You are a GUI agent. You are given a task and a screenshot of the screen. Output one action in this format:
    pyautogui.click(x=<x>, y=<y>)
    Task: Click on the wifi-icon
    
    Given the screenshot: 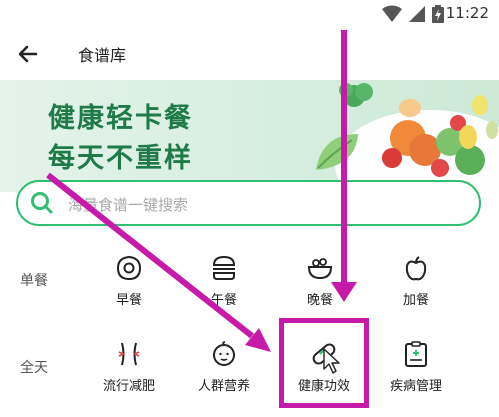 What is the action you would take?
    pyautogui.click(x=392, y=13)
    